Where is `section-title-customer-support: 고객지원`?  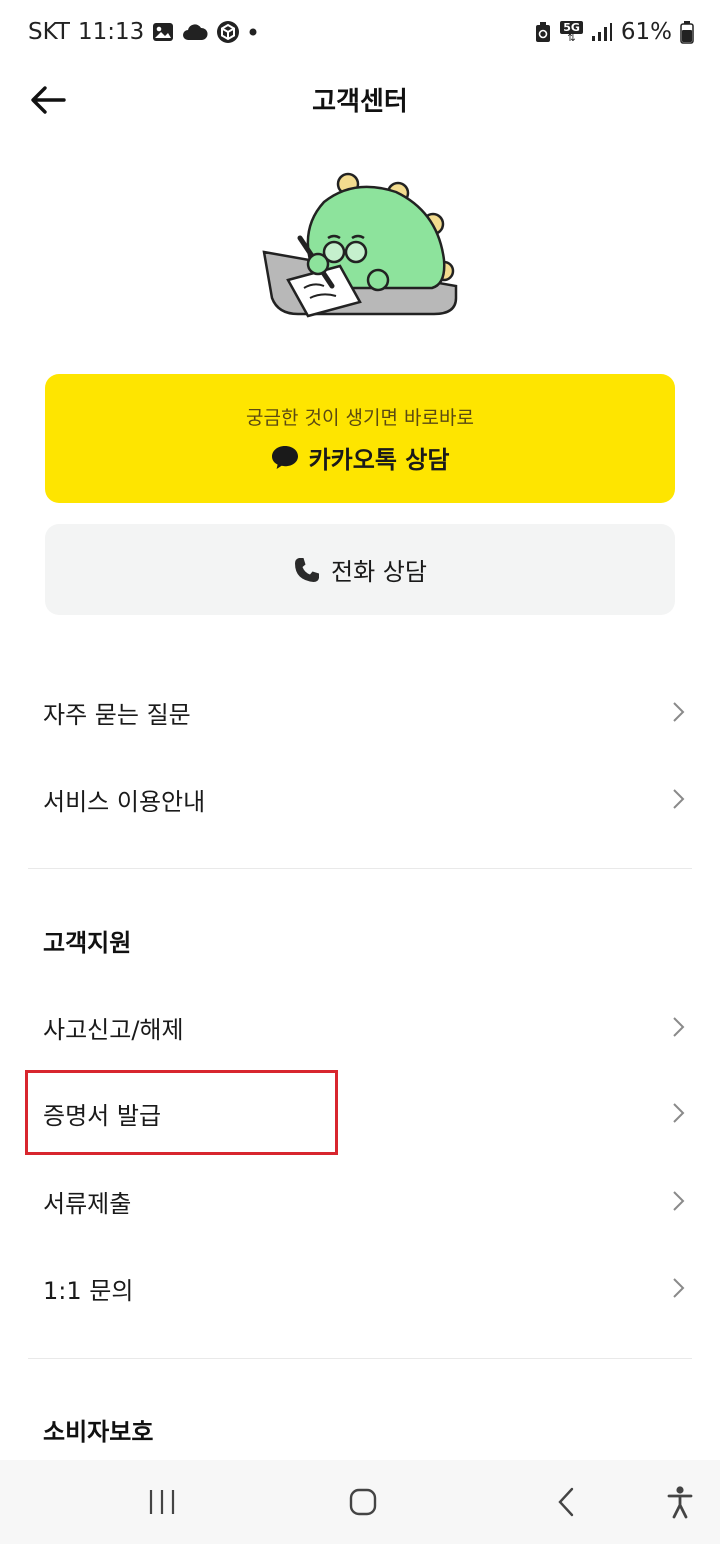
section-title-customer-support: 고객지원 is located at coordinates (87, 943).